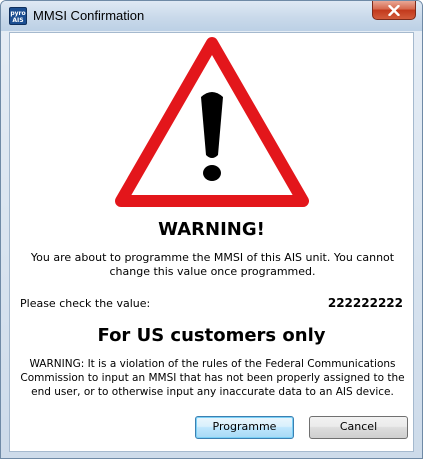  Describe the element at coordinates (211, 16) in the screenshot. I see `title-bar: pyro AIS MMSI Confirmation` at that location.